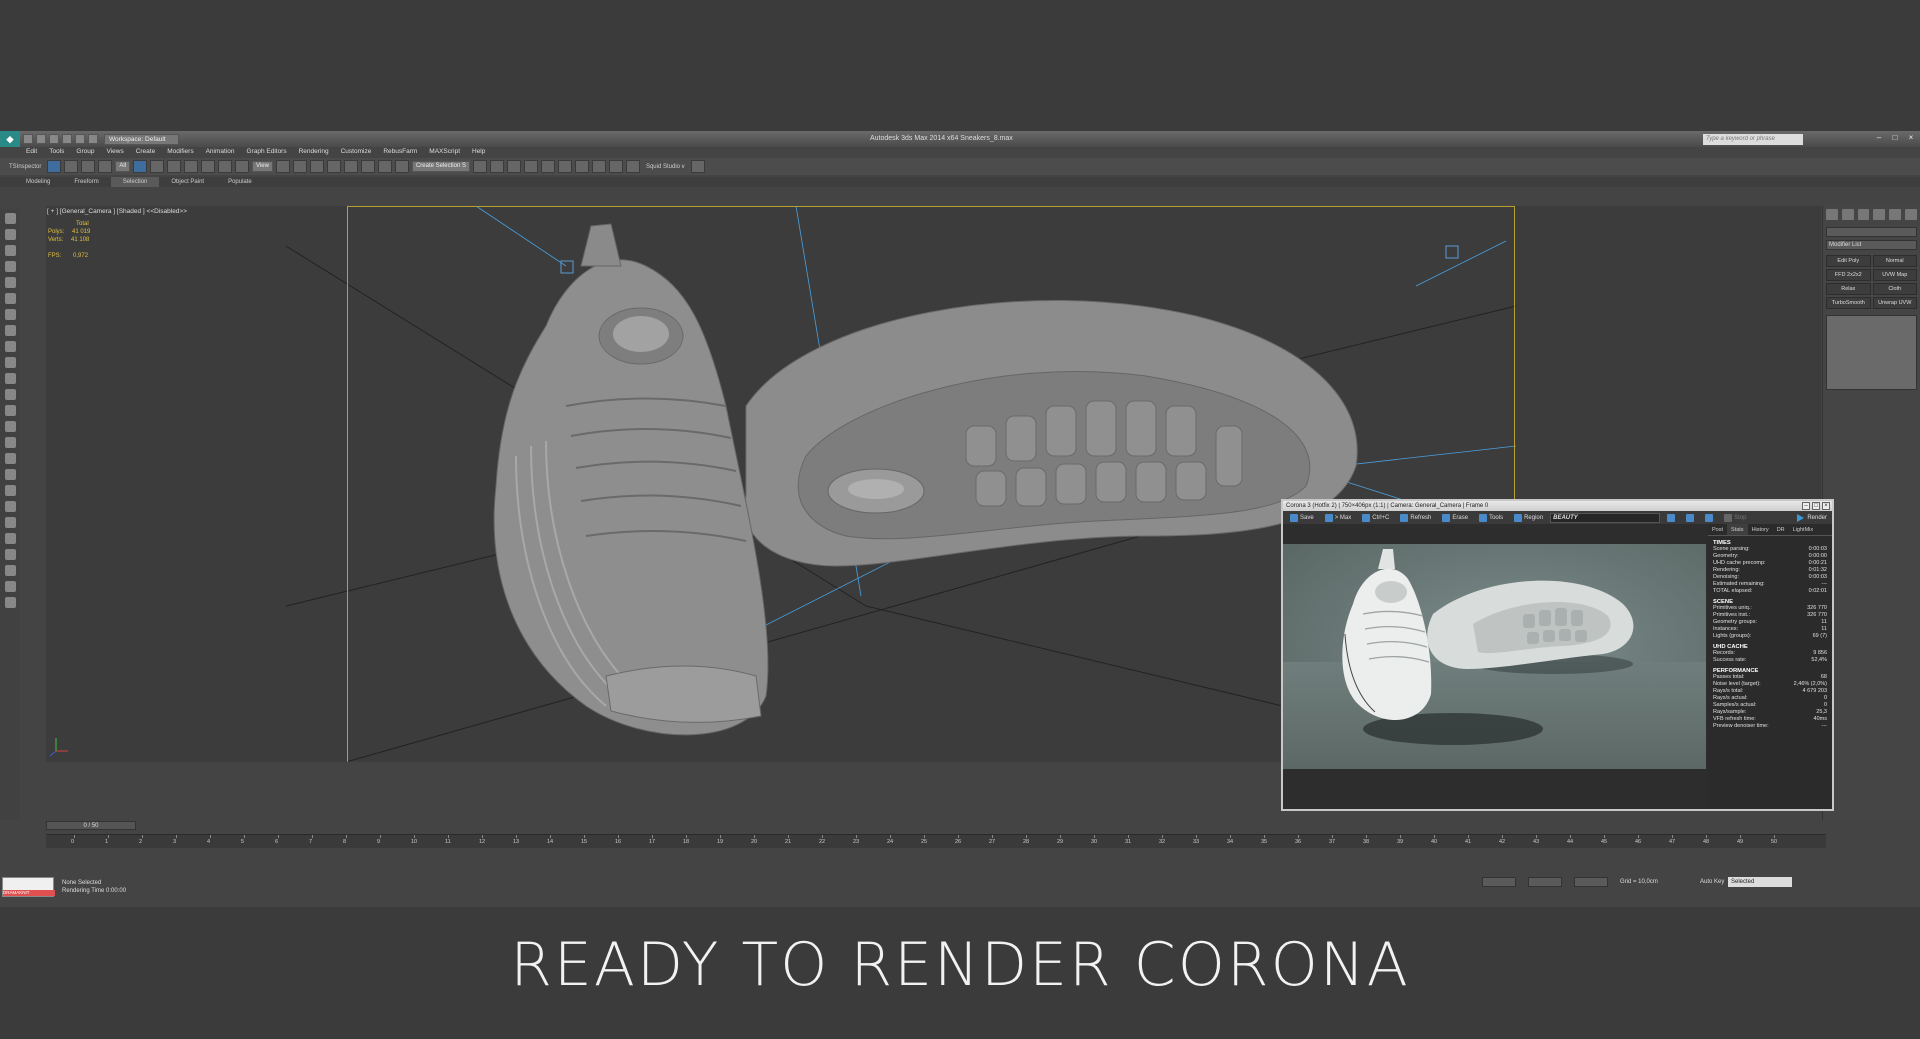  Describe the element at coordinates (1814, 517) in the screenshot. I see `vfb-render-button: Render` at that location.